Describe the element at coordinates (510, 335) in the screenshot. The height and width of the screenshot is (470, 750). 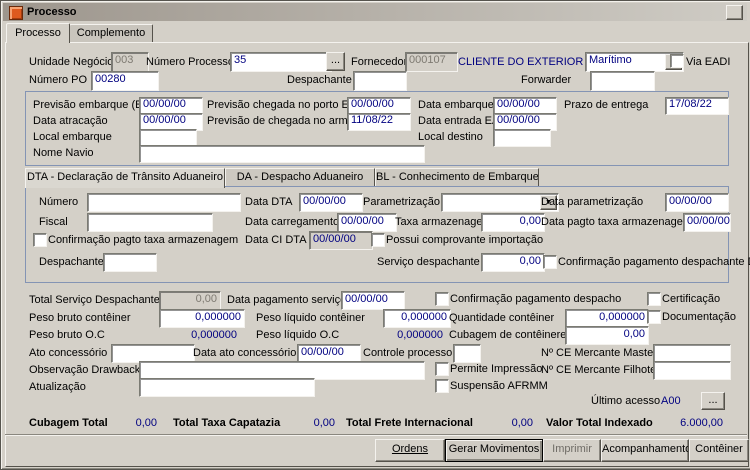
I see `cubagem-conteineres-label: Cubagem de contêineres` at that location.